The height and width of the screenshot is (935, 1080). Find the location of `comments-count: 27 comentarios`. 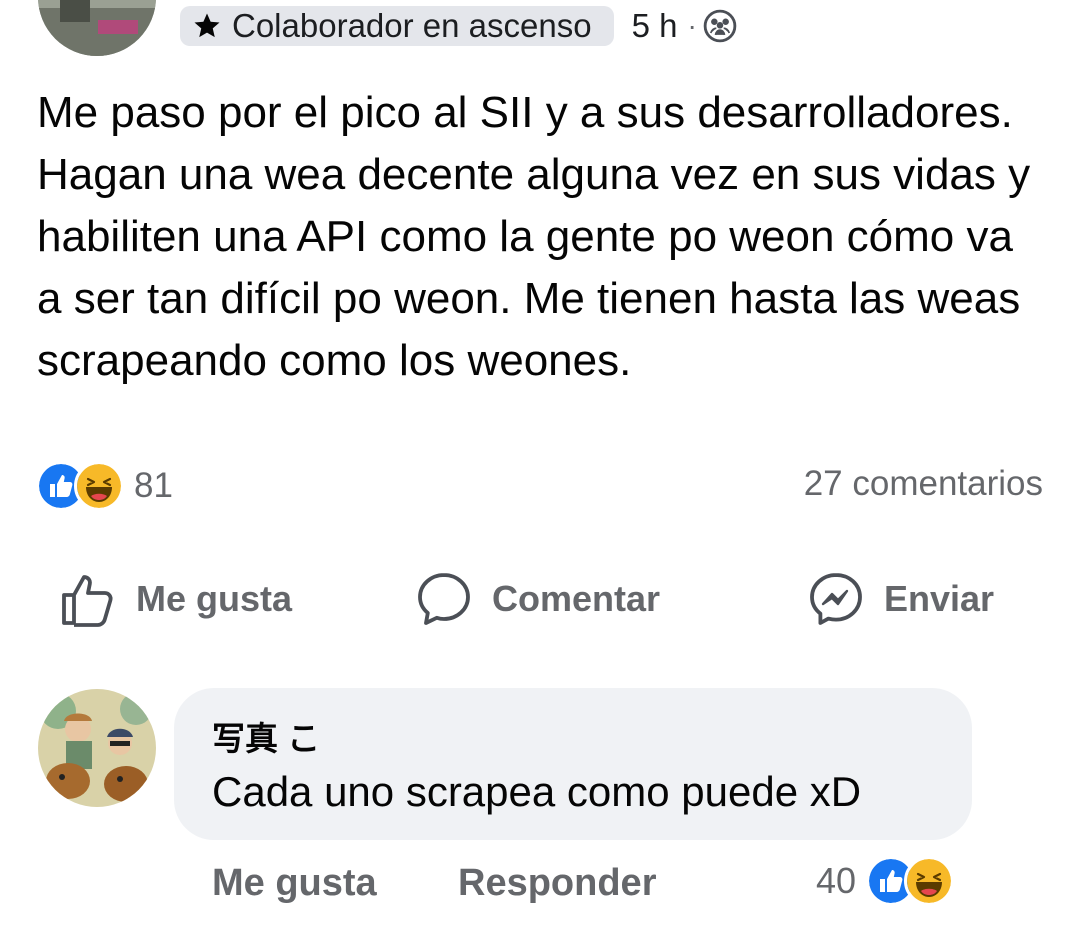

comments-count: 27 comentarios is located at coordinates (923, 484).